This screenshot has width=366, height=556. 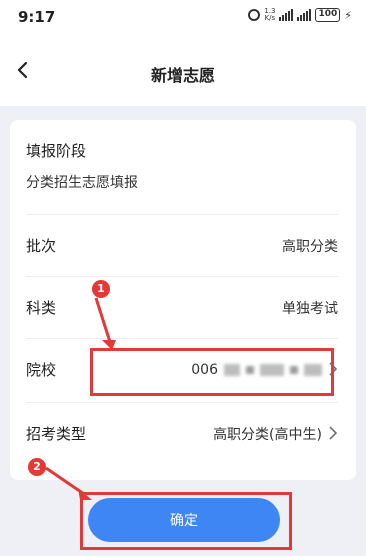 What do you see at coordinates (82, 183) in the screenshot?
I see `stage-value: 分类招生志愿填报` at bounding box center [82, 183].